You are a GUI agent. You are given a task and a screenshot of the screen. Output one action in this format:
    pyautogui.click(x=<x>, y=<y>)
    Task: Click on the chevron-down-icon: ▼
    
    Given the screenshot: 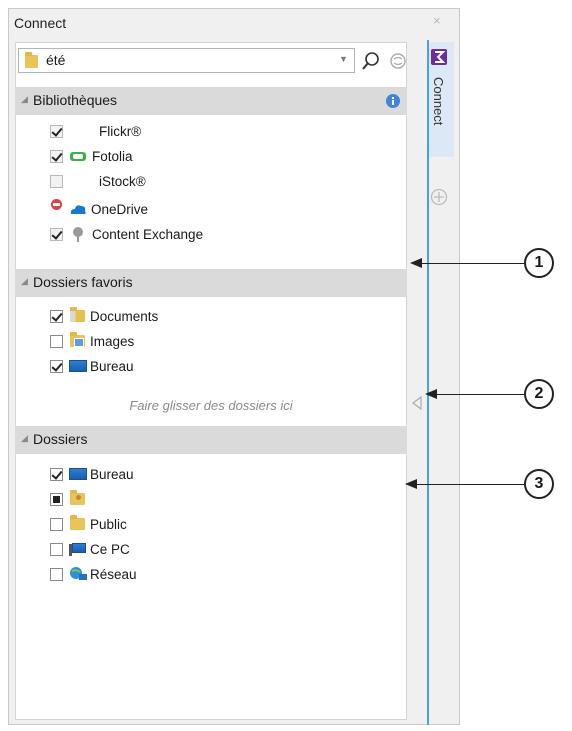 What is the action you would take?
    pyautogui.click(x=343, y=59)
    